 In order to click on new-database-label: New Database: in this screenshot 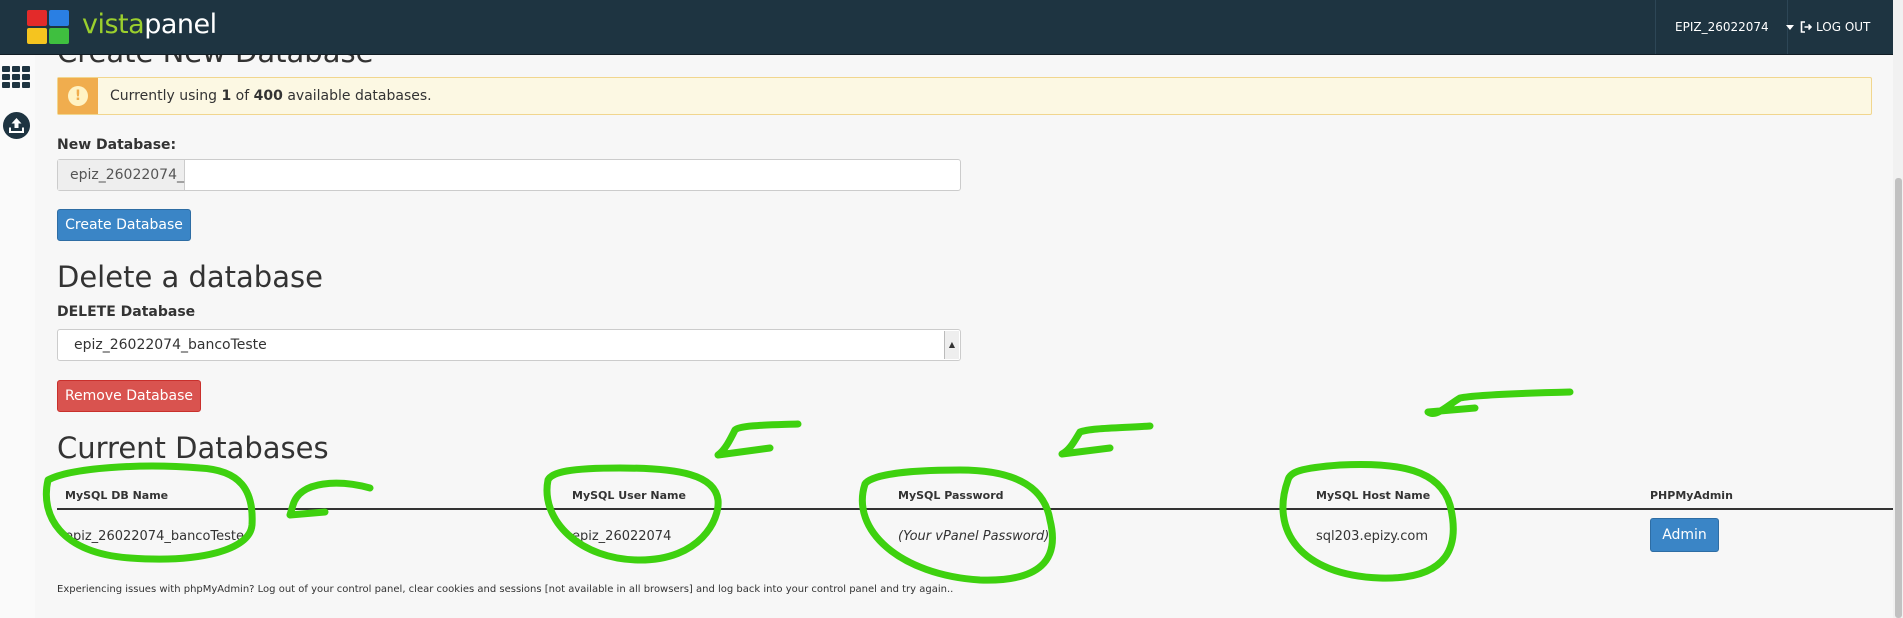, I will do `click(117, 145)`.